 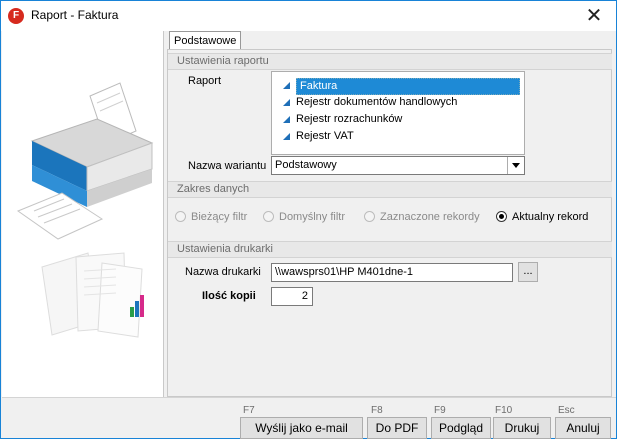 What do you see at coordinates (306, 165) in the screenshot?
I see `variant-value: Podstawowy` at bounding box center [306, 165].